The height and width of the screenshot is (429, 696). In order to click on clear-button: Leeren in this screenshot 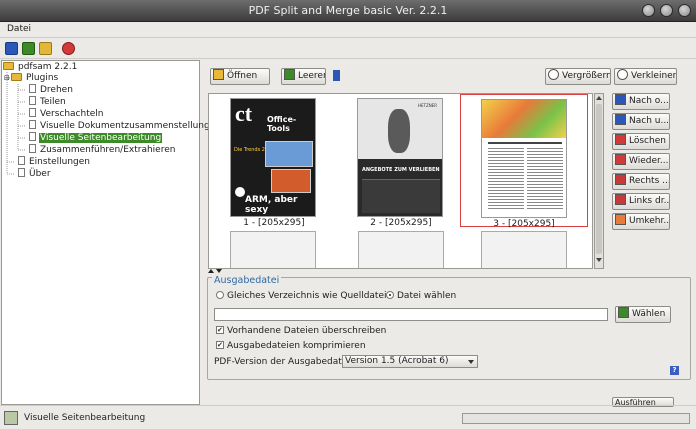, I will do `click(303, 76)`.